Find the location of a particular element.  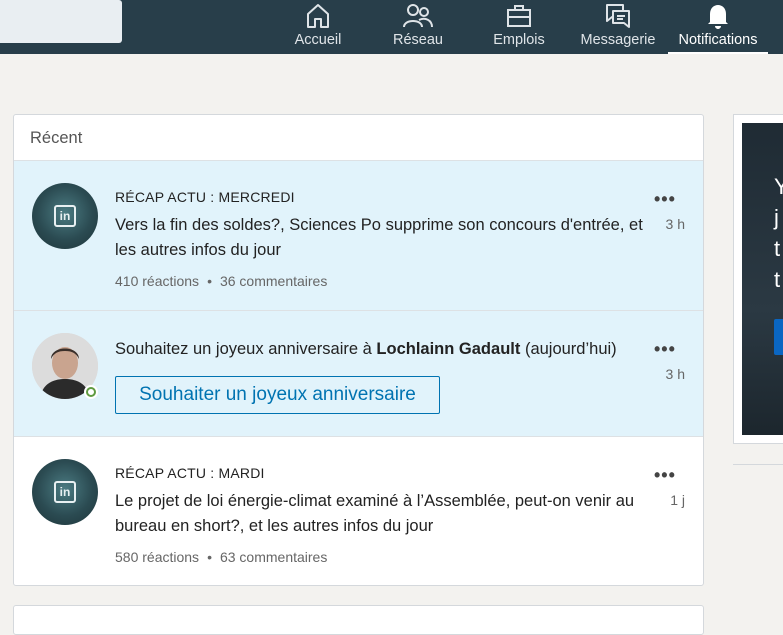

ad-text-line: Y is located at coordinates (778, 186).